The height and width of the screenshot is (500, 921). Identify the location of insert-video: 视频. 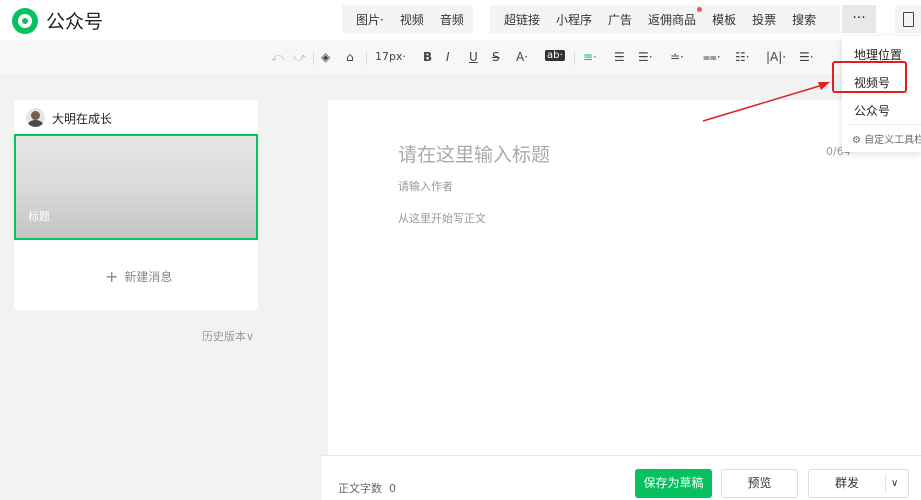
(412, 19).